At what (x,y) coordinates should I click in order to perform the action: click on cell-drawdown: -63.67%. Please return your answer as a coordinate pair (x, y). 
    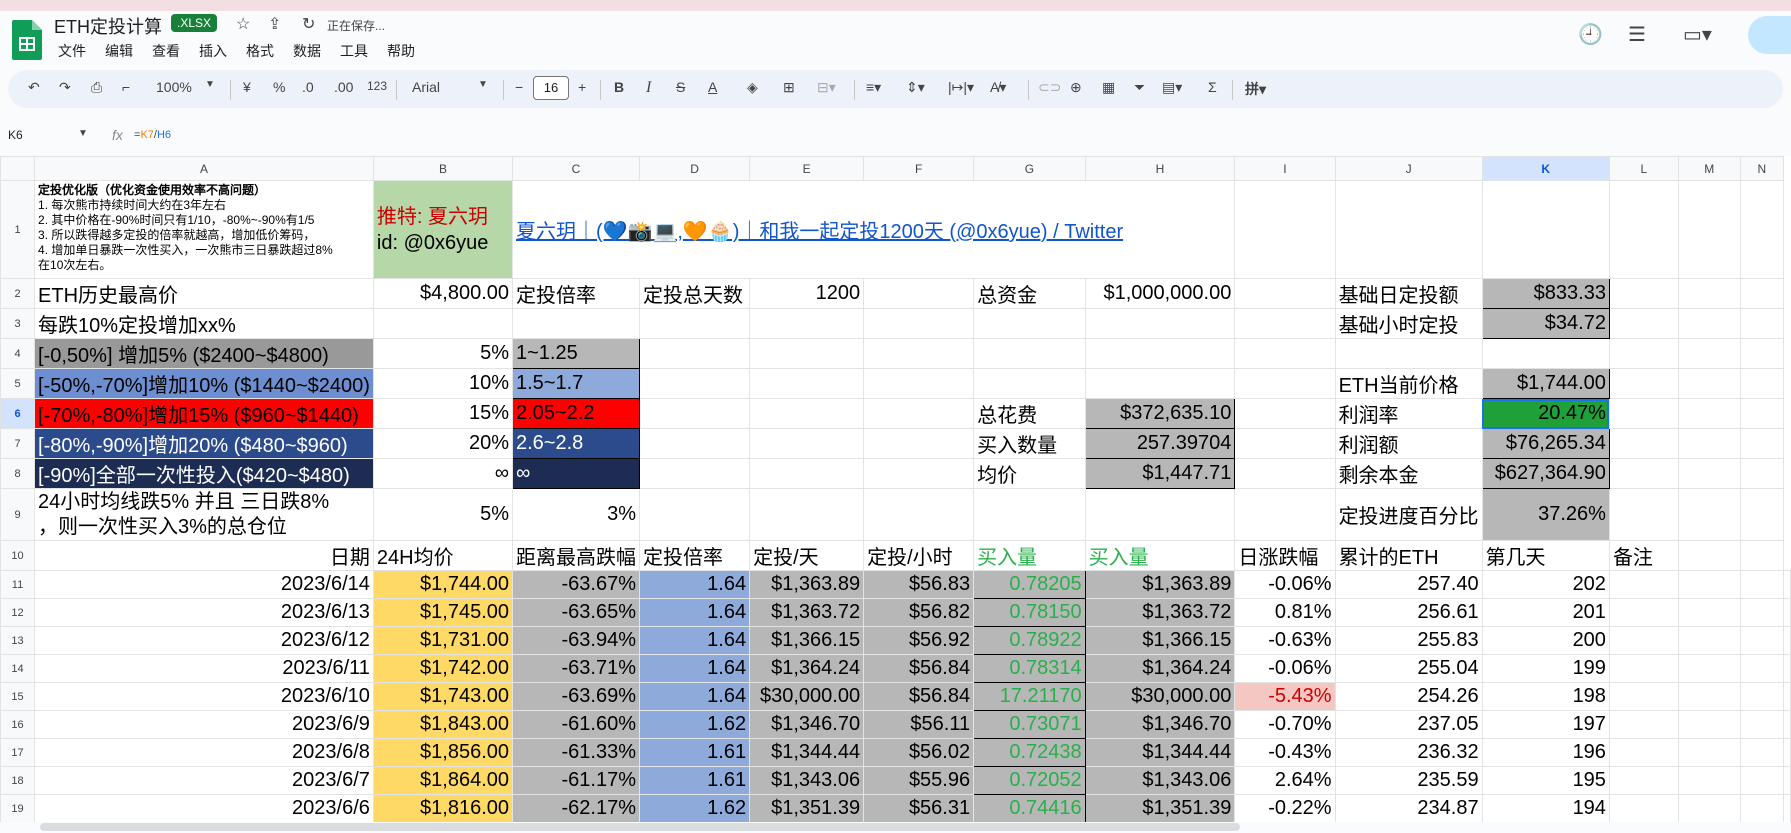
    Looking at the image, I should click on (576, 584).